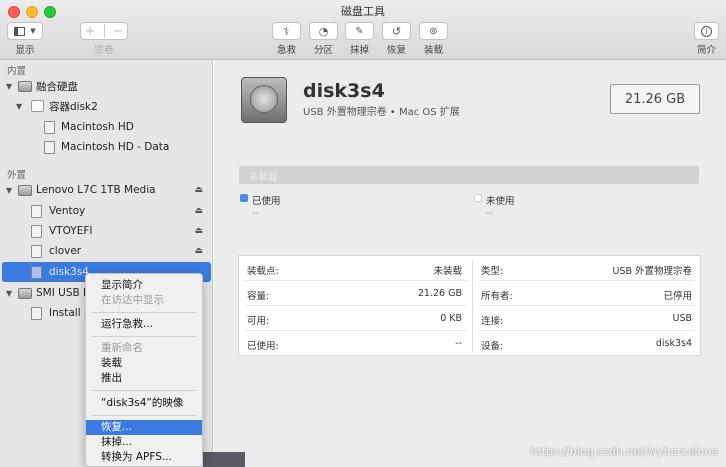 This screenshot has height=467, width=726. I want to click on sidebar-item-label: 融合硬盘, so click(57, 86).